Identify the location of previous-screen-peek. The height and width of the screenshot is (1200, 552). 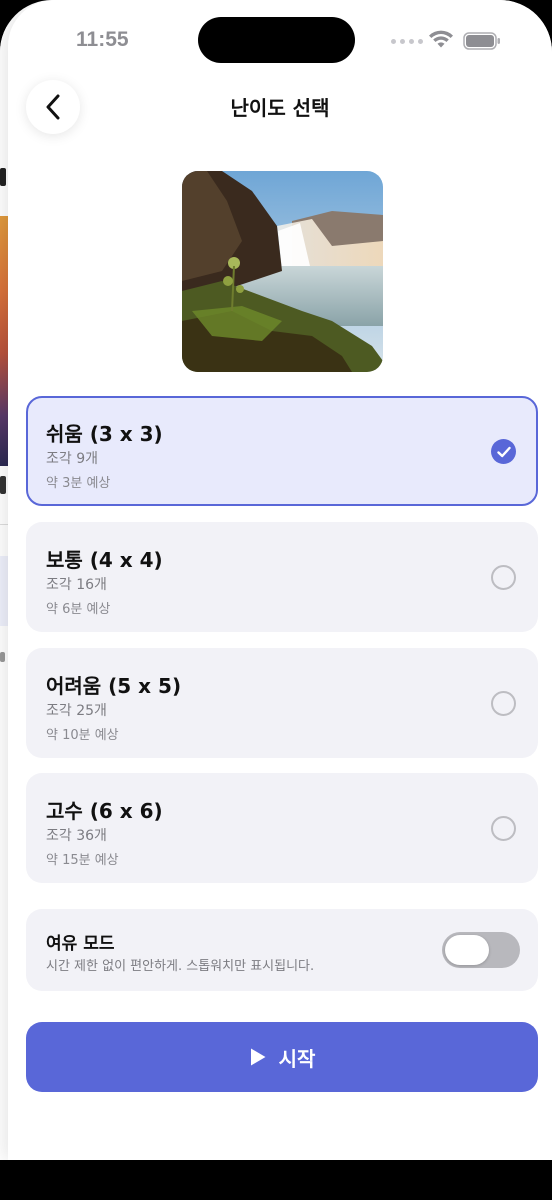
(4, 580).